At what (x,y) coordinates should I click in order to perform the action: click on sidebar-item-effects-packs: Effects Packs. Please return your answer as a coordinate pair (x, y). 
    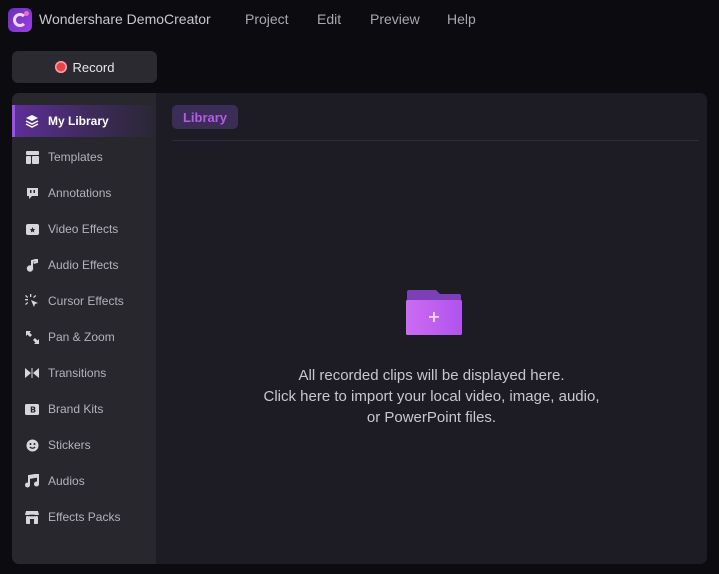
    Looking at the image, I should click on (84, 517).